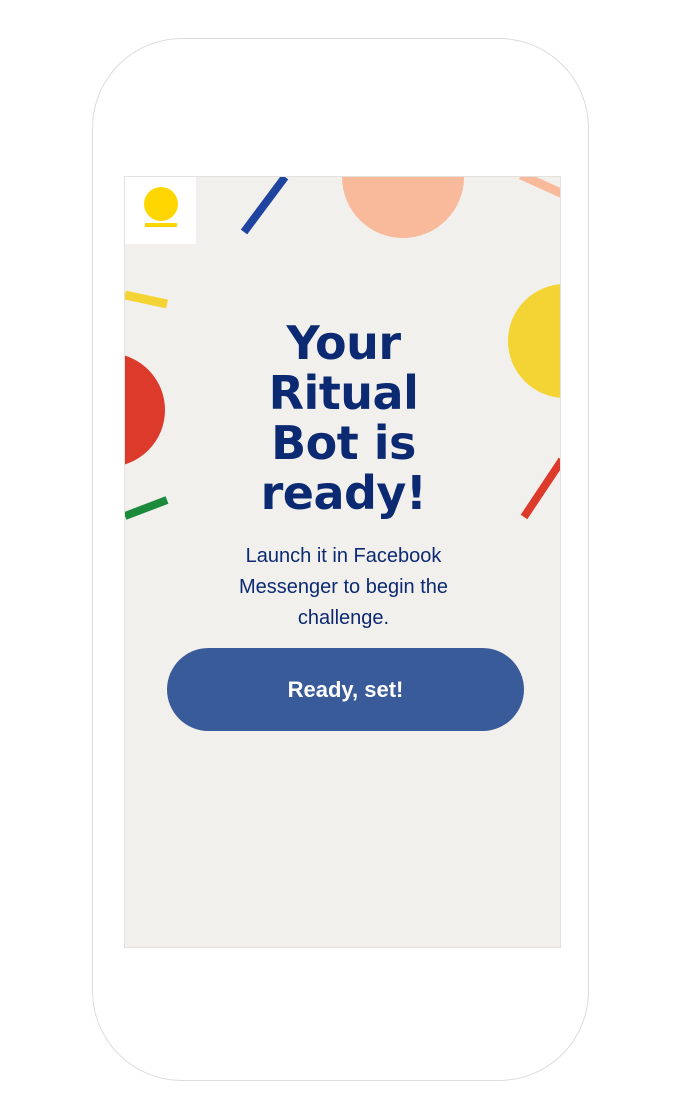 The width and height of the screenshot is (684, 1116). I want to click on peach-stick-shape, so click(539, 187).